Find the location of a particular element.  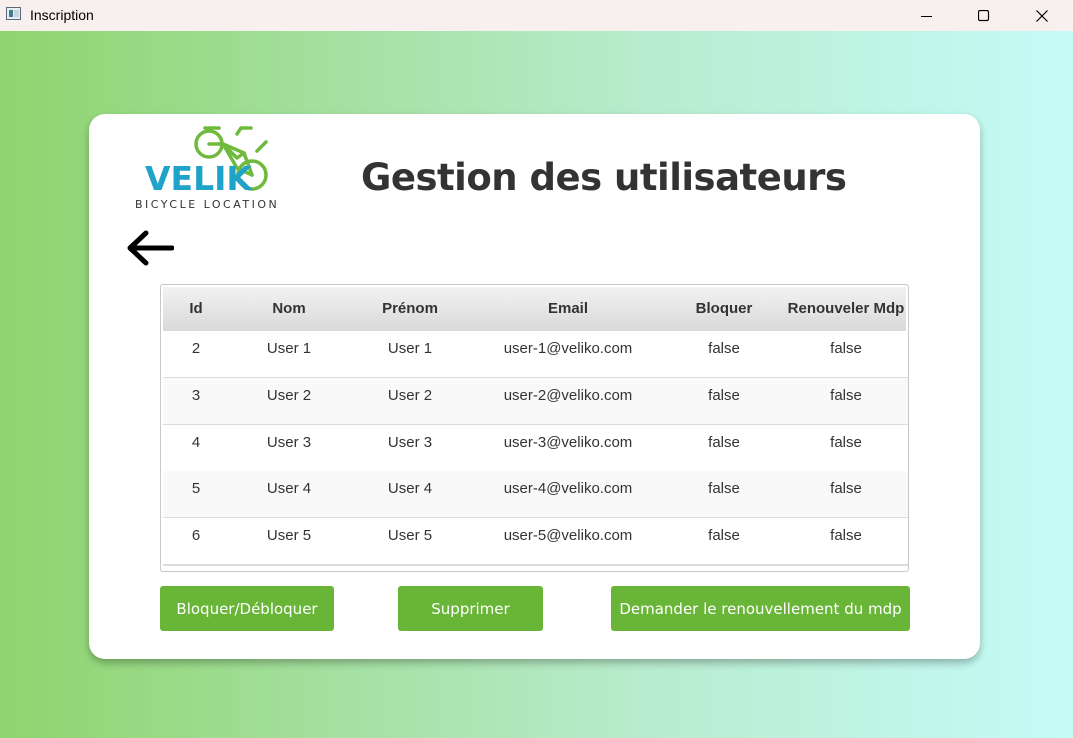

cell-id: 2 is located at coordinates (196, 348).